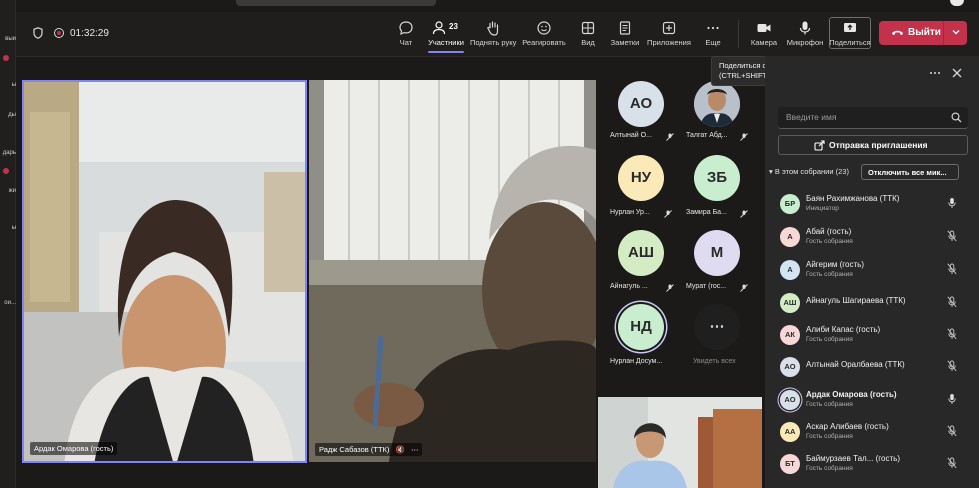 The width and height of the screenshot is (979, 488). What do you see at coordinates (850, 42) in the screenshot?
I see `share-label: Поделиться` at bounding box center [850, 42].